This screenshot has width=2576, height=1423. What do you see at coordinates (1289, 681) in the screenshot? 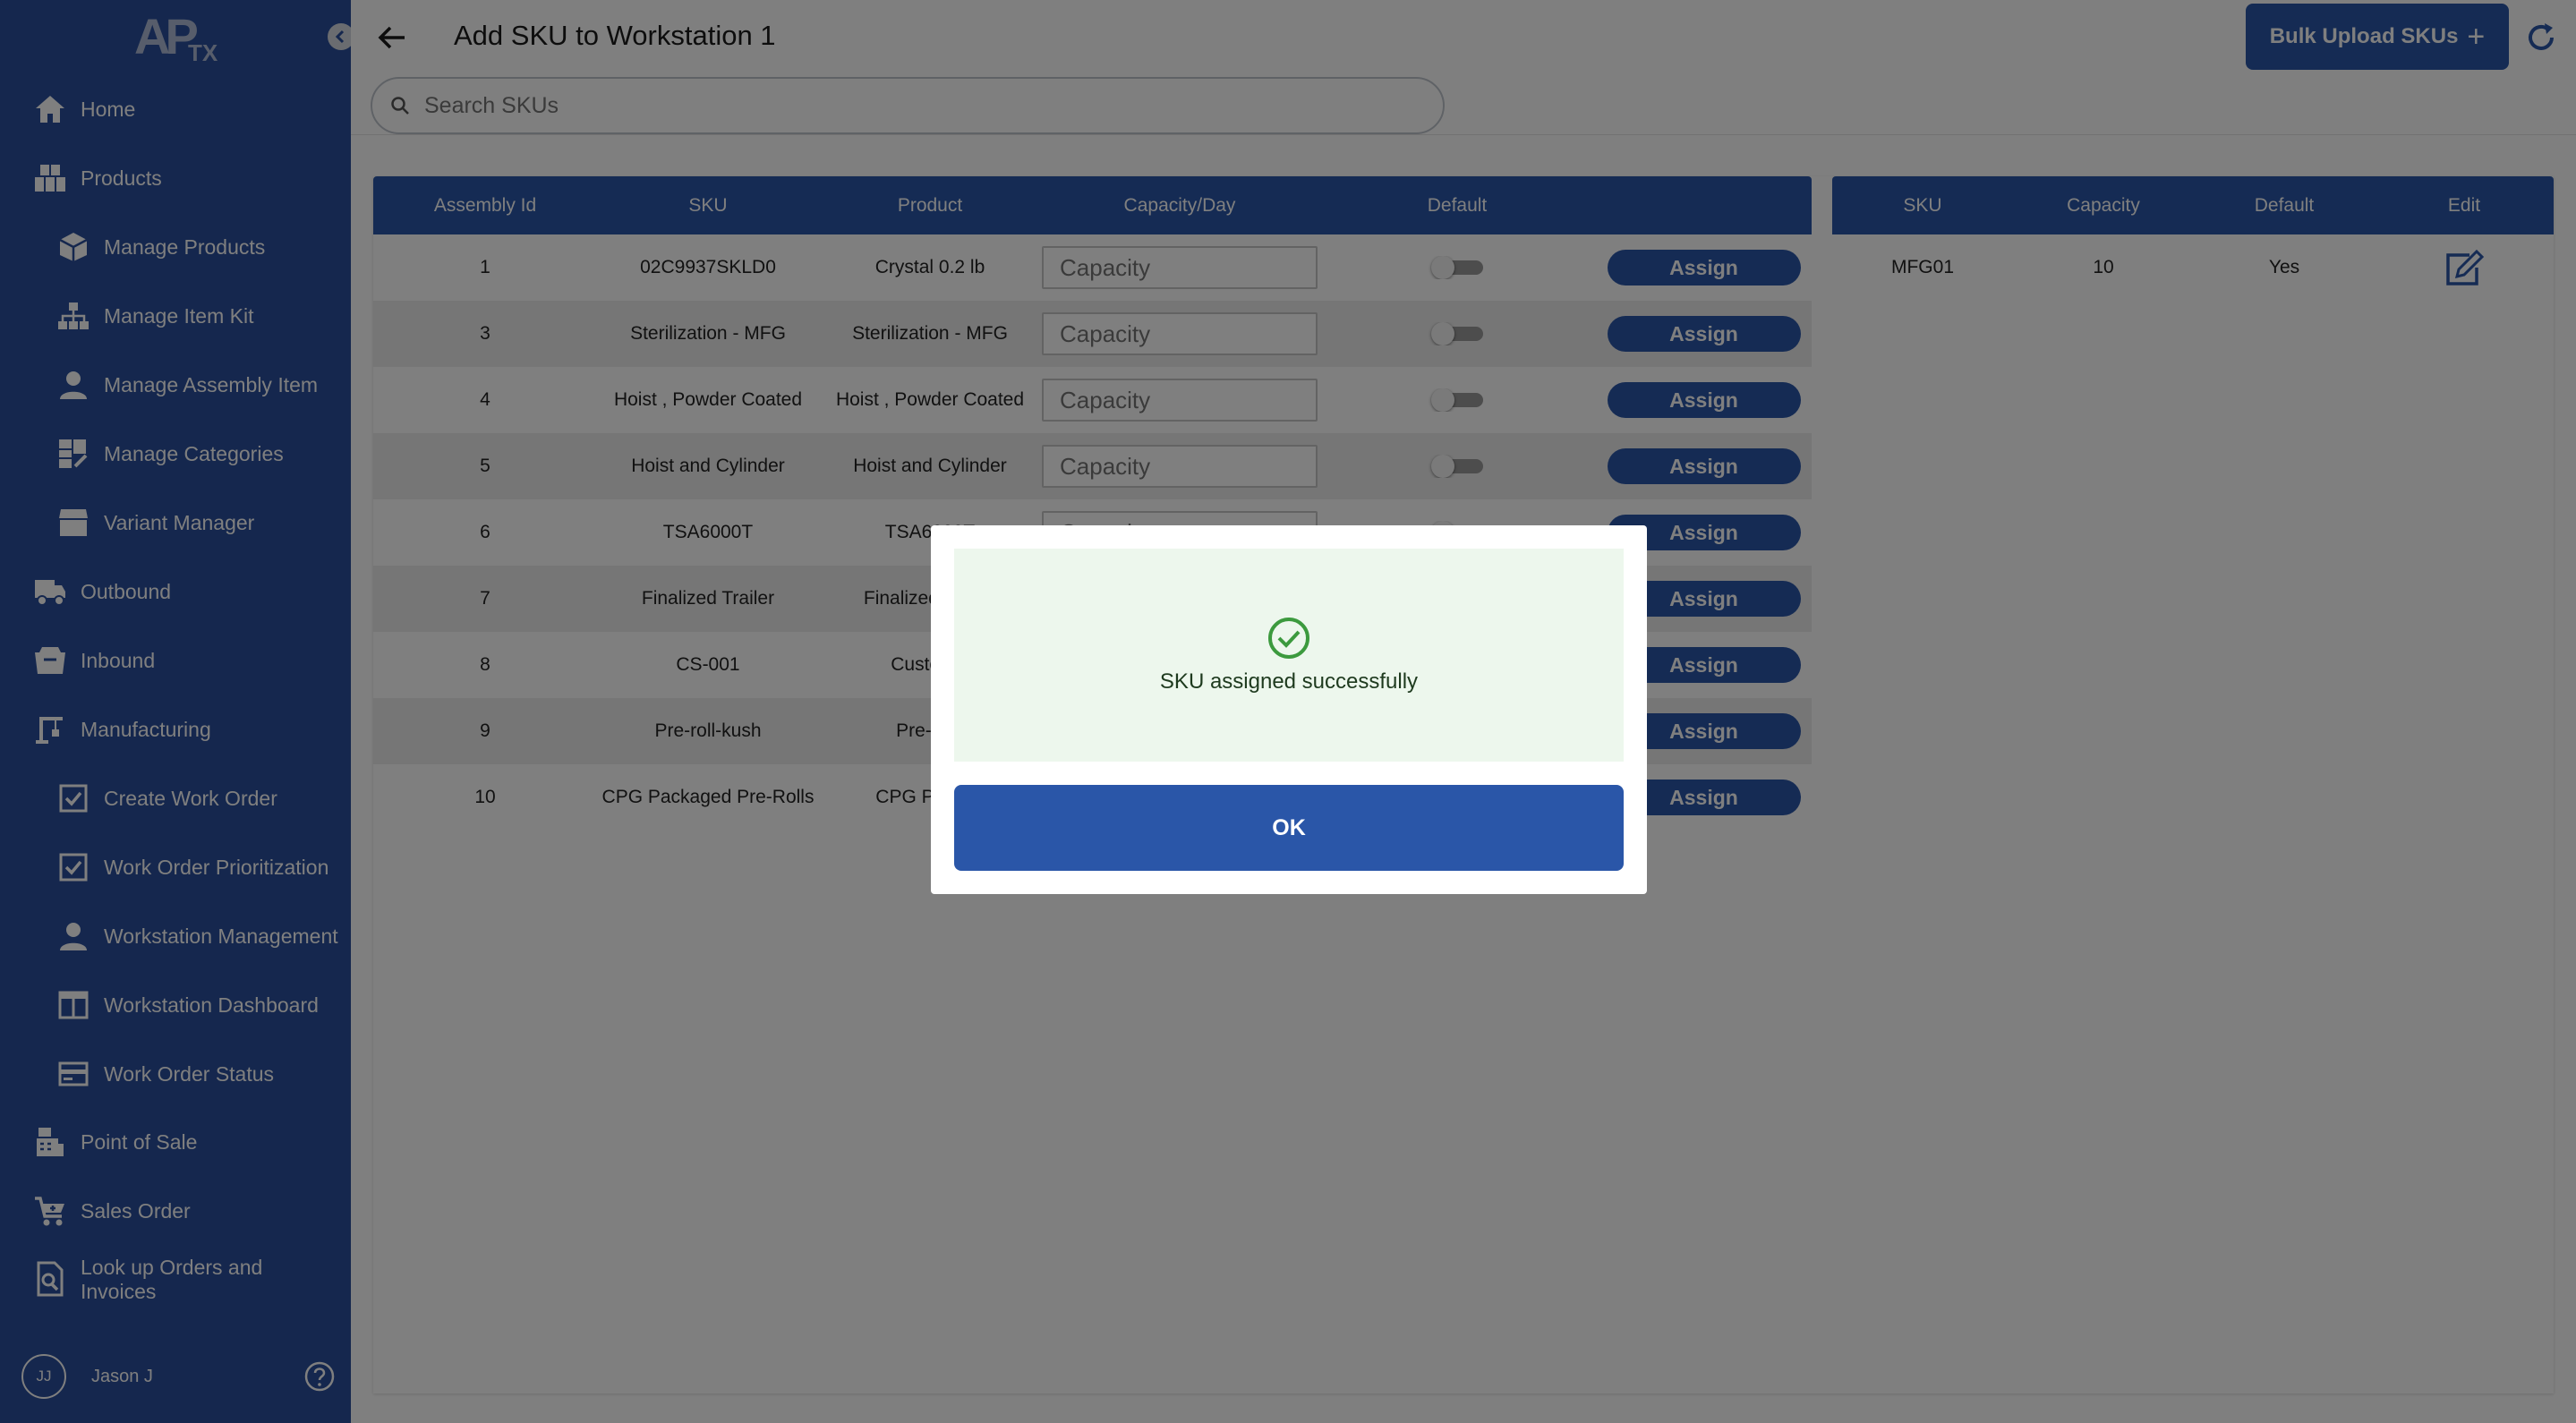
I see `success-message: SKU assigned successfully` at bounding box center [1289, 681].